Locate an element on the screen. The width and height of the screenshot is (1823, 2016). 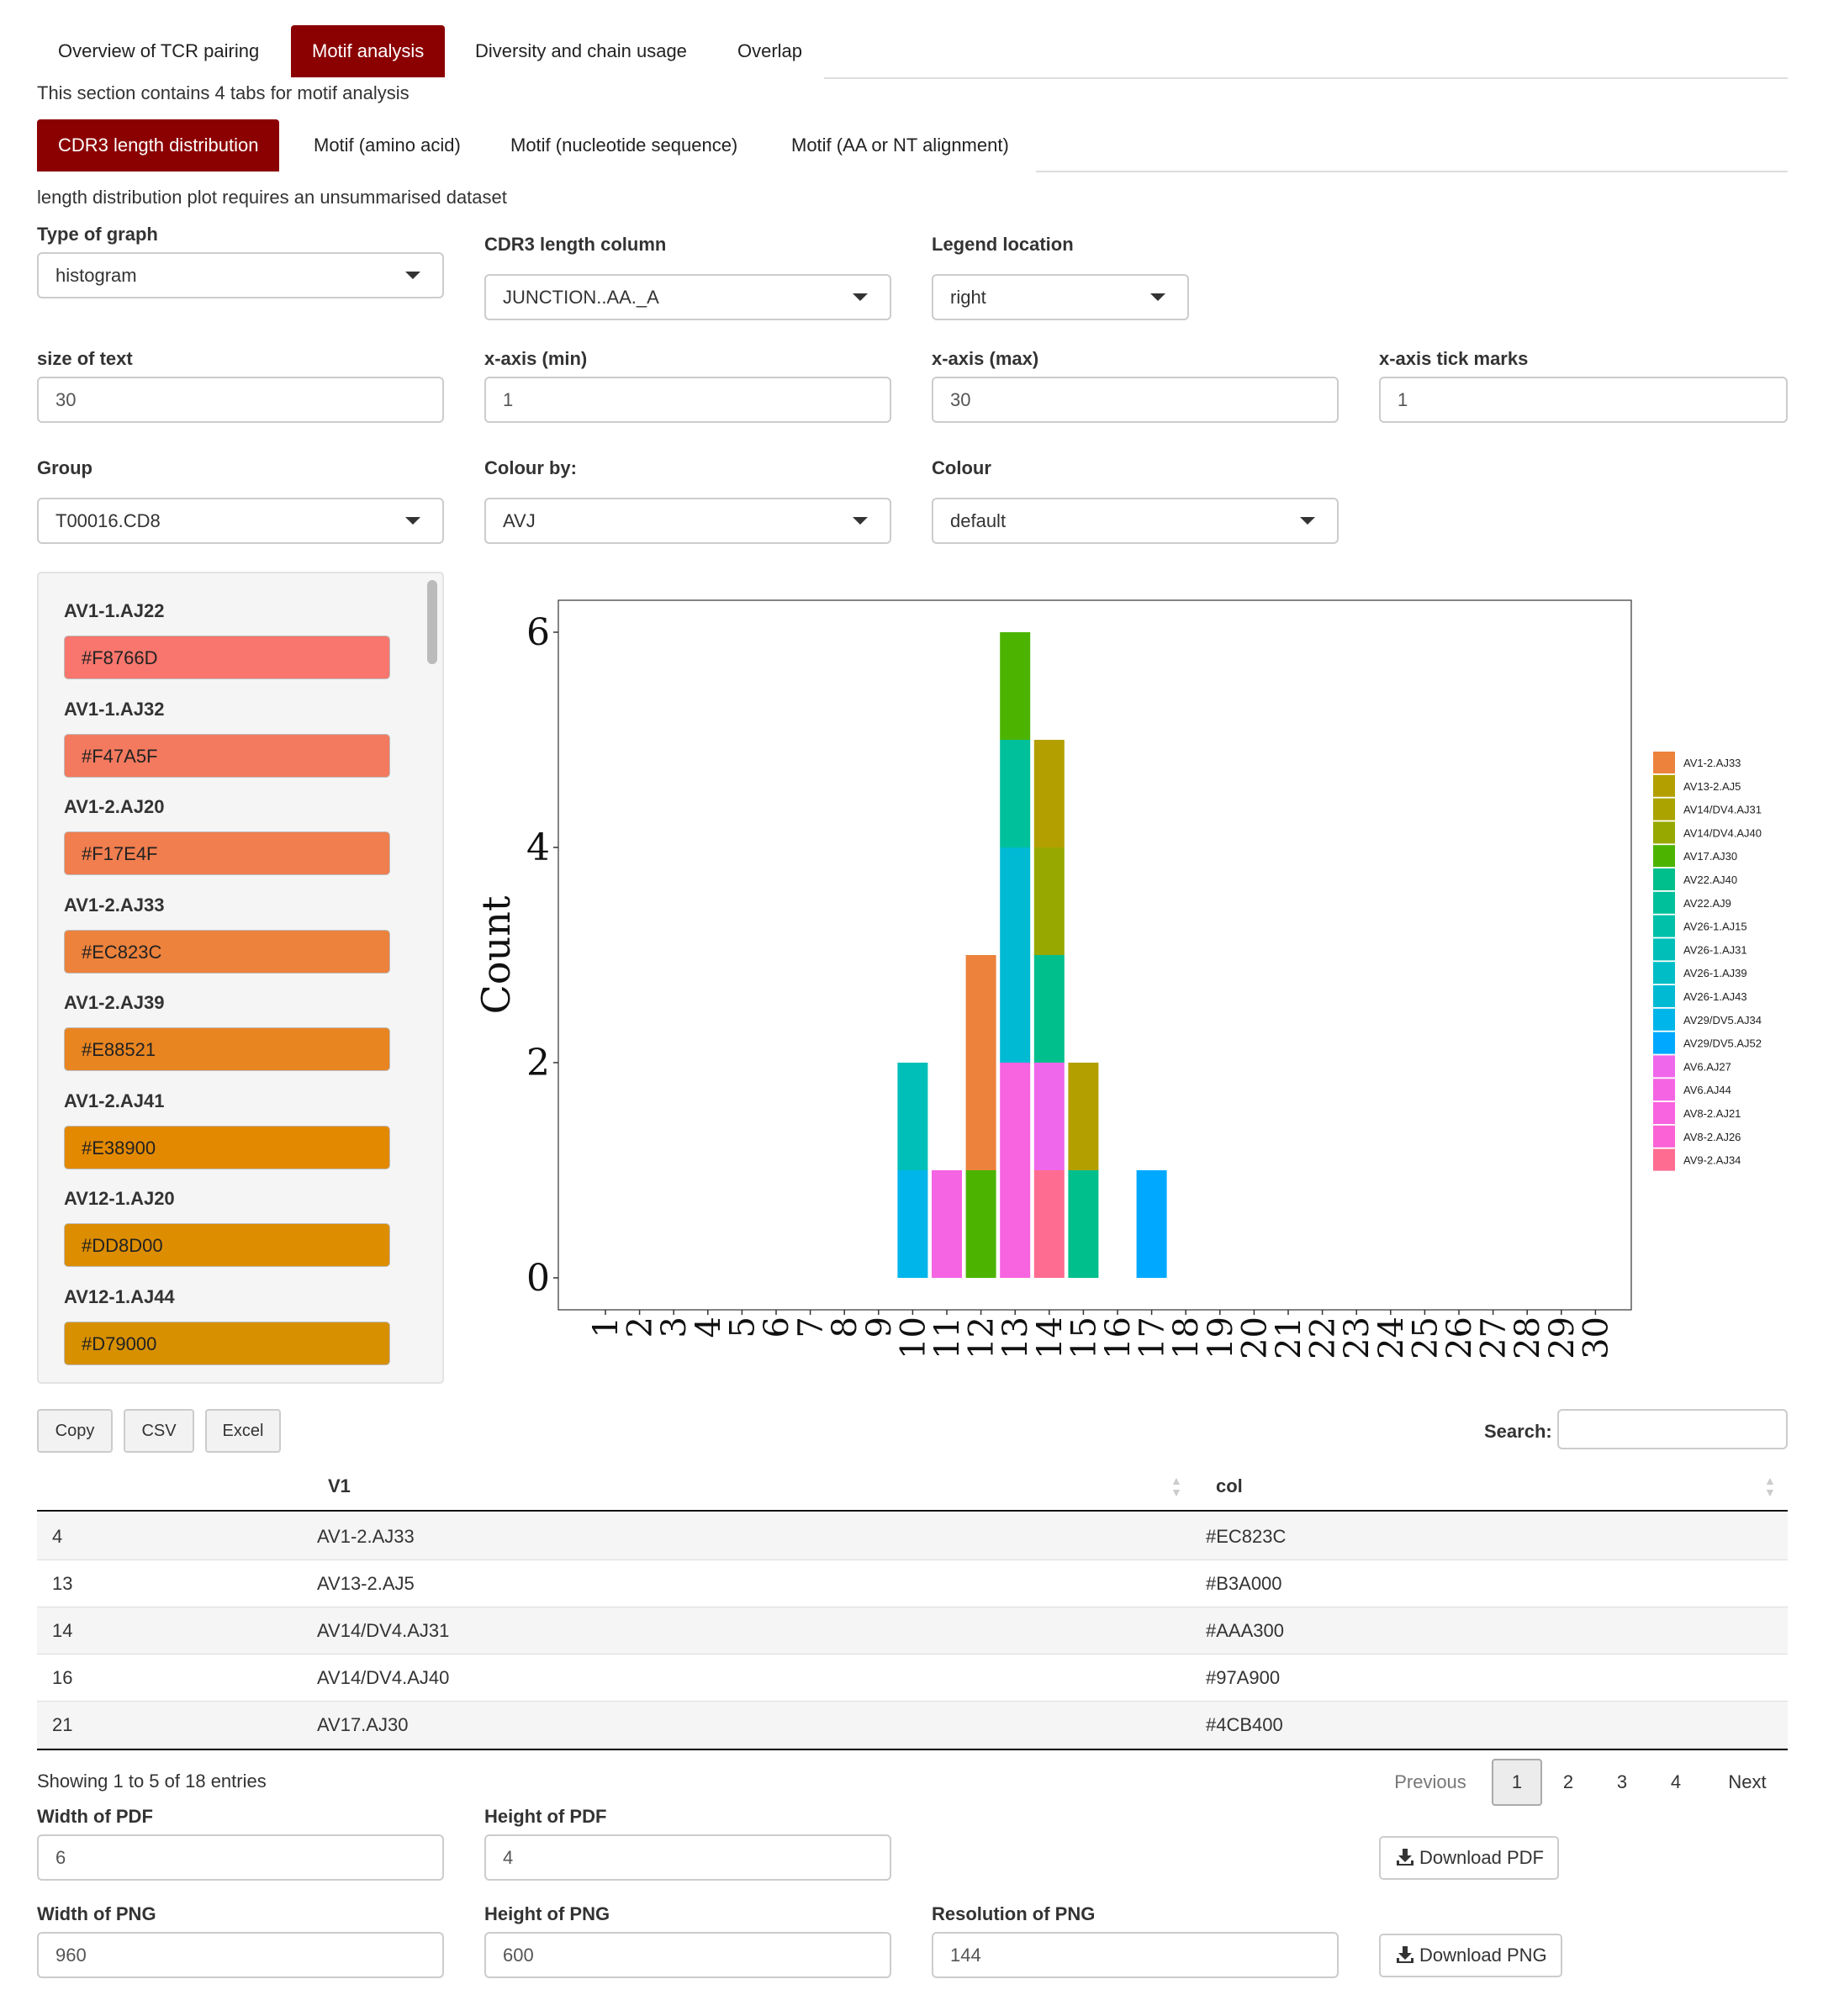
tab-overview-tcr-pairing: Overview of TCR pairing is located at coordinates (158, 51).